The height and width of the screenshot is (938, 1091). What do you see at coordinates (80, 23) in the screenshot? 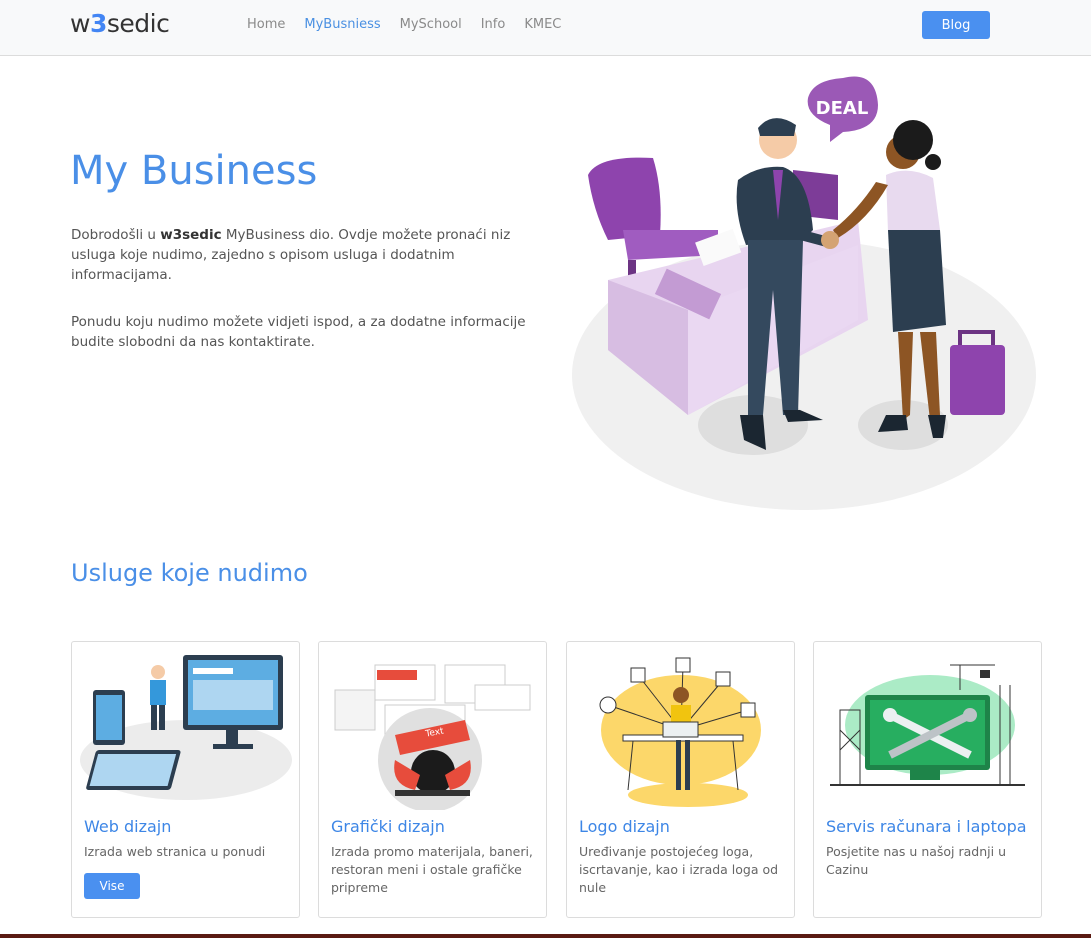
I see `brand-part: w` at bounding box center [80, 23].